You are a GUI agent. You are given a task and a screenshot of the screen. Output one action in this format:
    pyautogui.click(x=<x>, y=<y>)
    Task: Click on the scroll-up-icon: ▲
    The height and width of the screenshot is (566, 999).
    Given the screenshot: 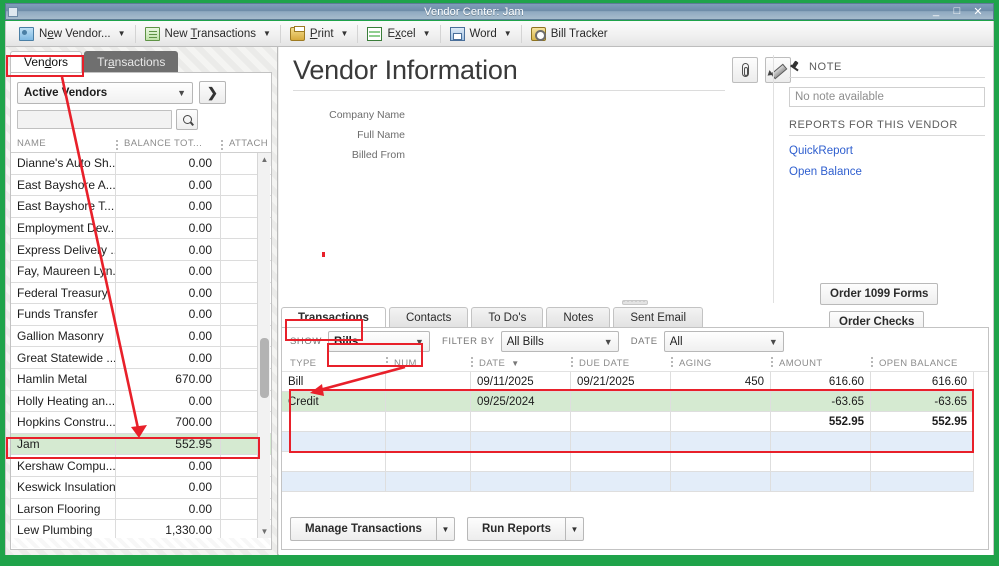 What is the action you would take?
    pyautogui.click(x=264, y=159)
    